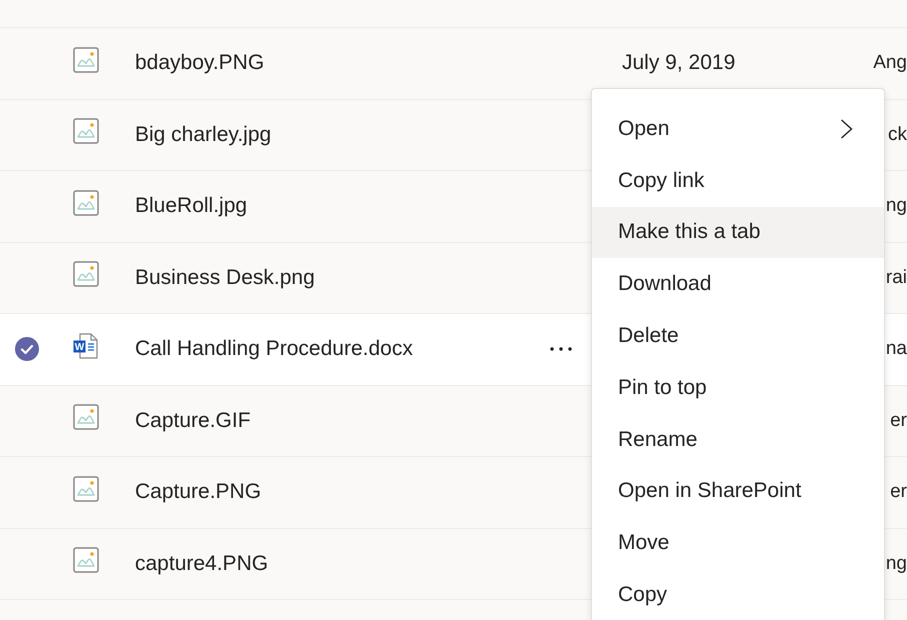  Describe the element at coordinates (738, 129) in the screenshot. I see `menu-item: Open` at that location.